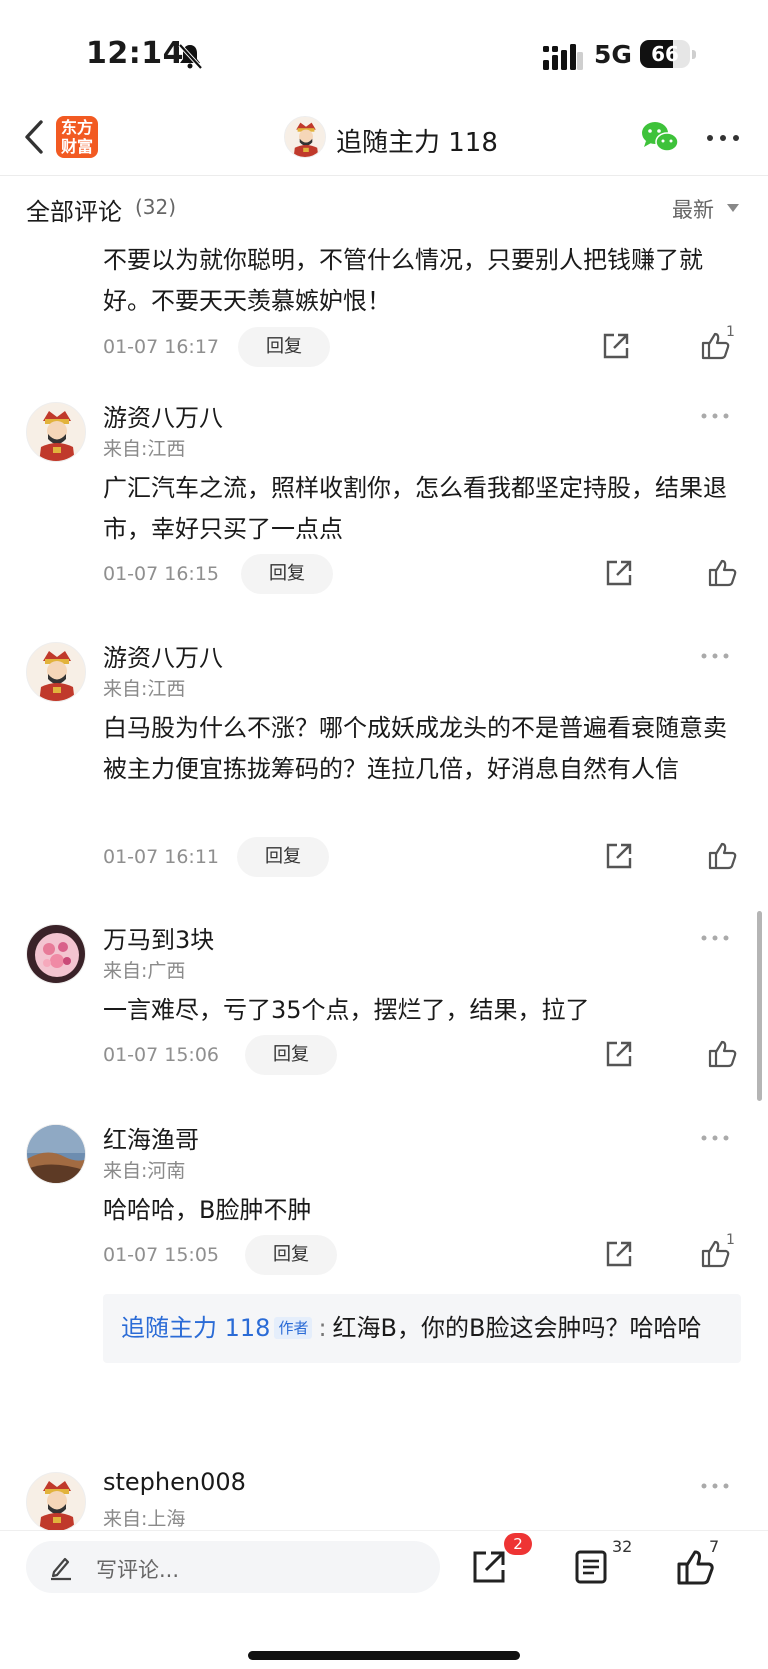  Describe the element at coordinates (161, 347) in the screenshot. I see `comment-time: 01-07 16:17` at that location.